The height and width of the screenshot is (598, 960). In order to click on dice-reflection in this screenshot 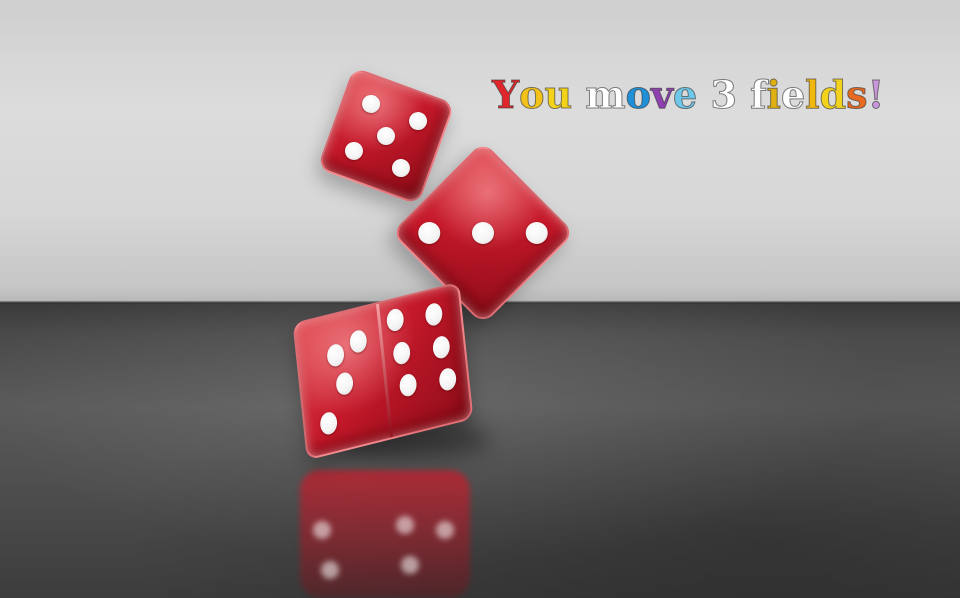, I will do `click(385, 534)`.